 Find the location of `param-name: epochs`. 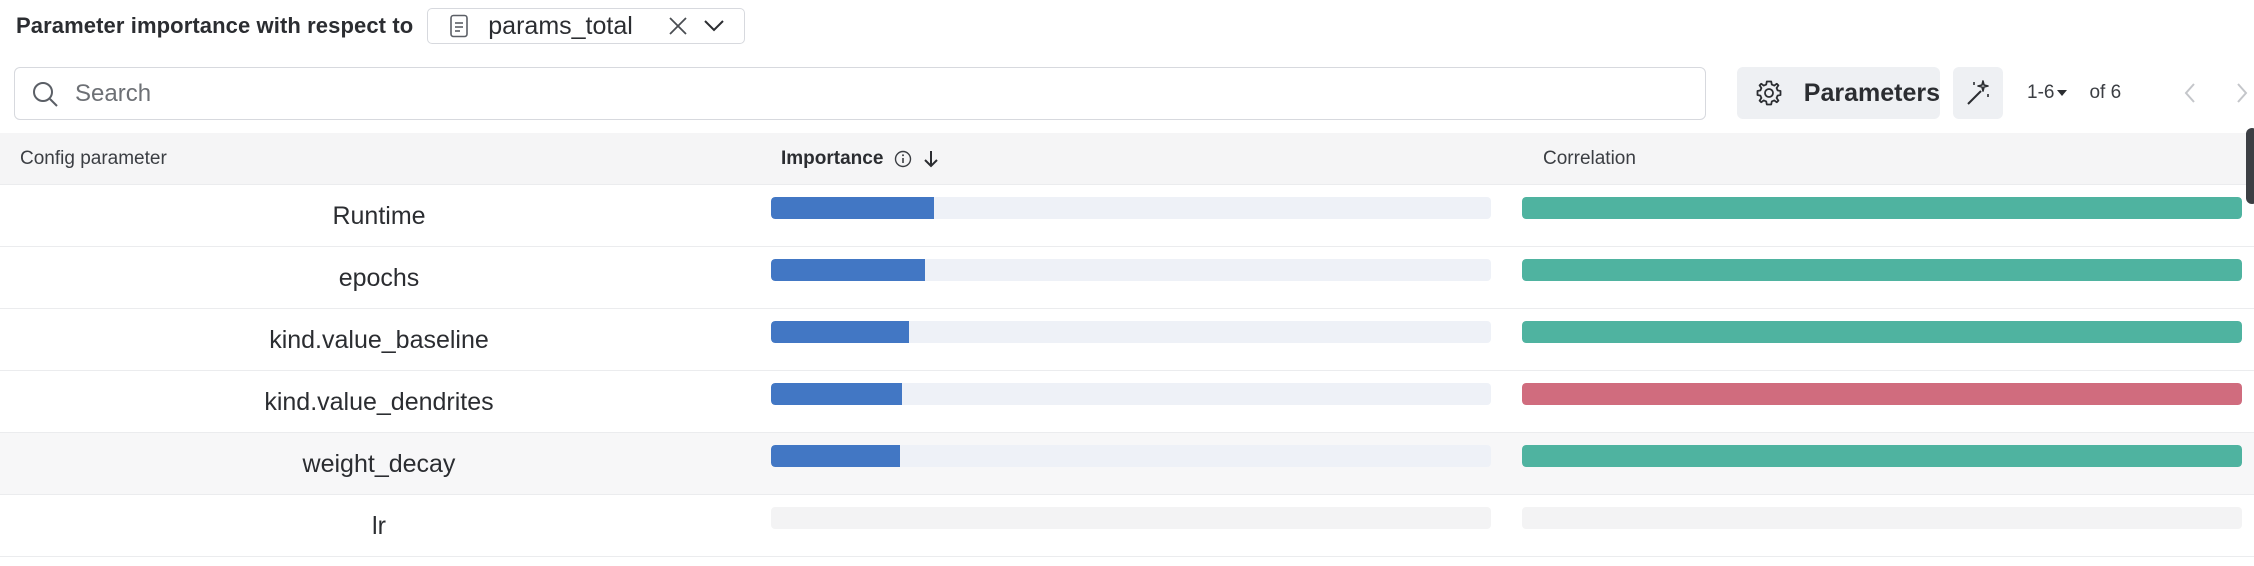

param-name: epochs is located at coordinates (379, 277).